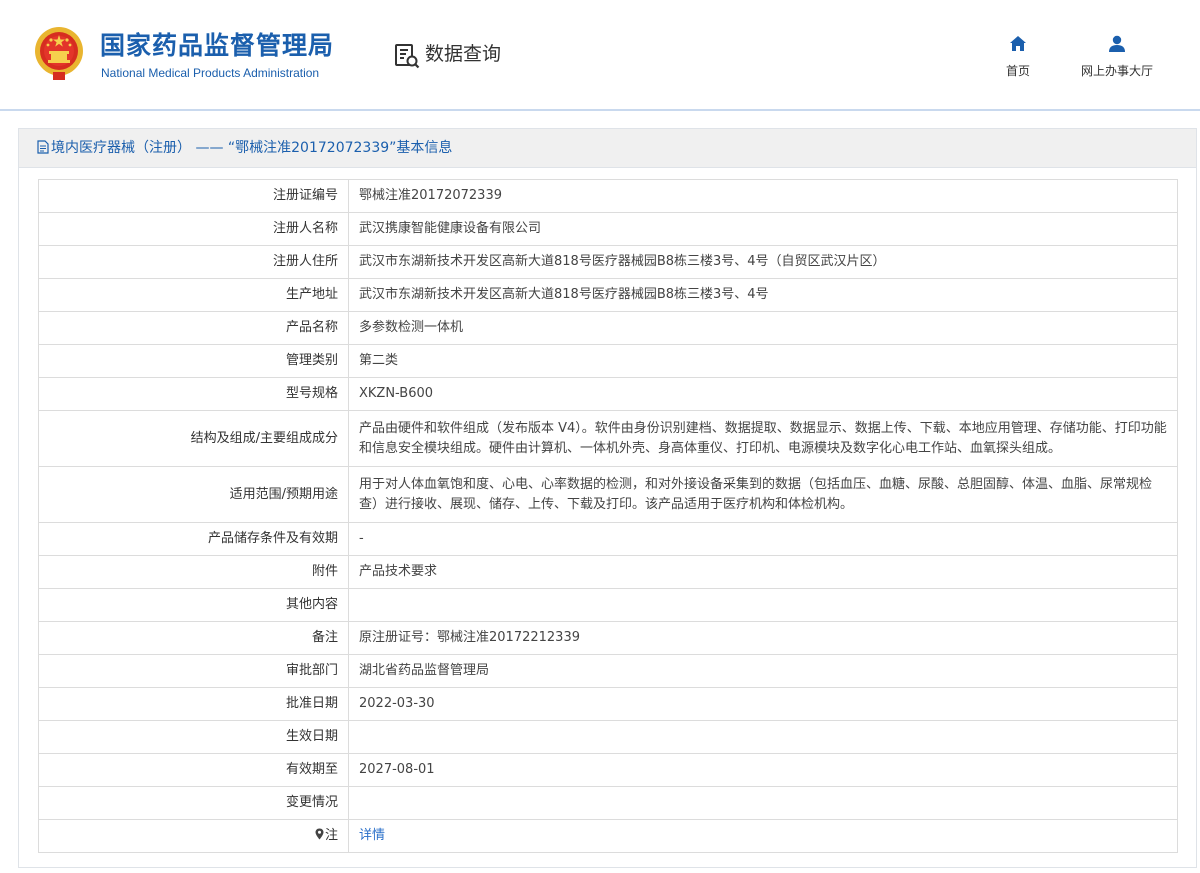 This screenshot has width=1200, height=873. Describe the element at coordinates (193, 229) in the screenshot. I see `field-label: 注册人名称` at that location.